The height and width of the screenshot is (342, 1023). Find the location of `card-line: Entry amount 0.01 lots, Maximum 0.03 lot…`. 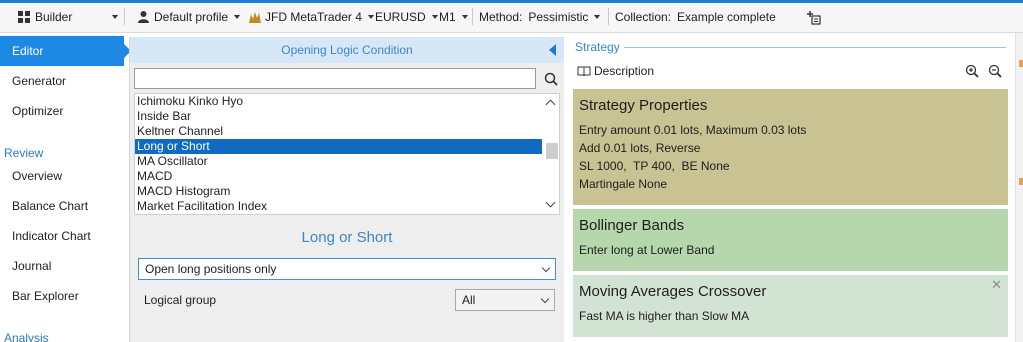

card-line: Entry amount 0.01 lots, Maximum 0.03 lot… is located at coordinates (693, 130).